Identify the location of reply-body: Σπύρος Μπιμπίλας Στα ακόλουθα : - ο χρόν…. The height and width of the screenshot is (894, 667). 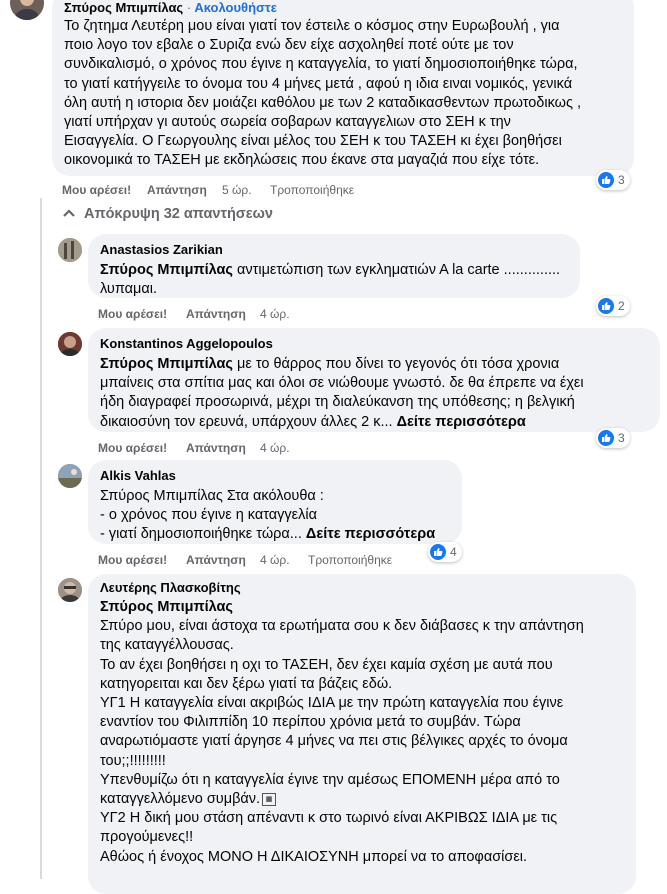
(212, 515).